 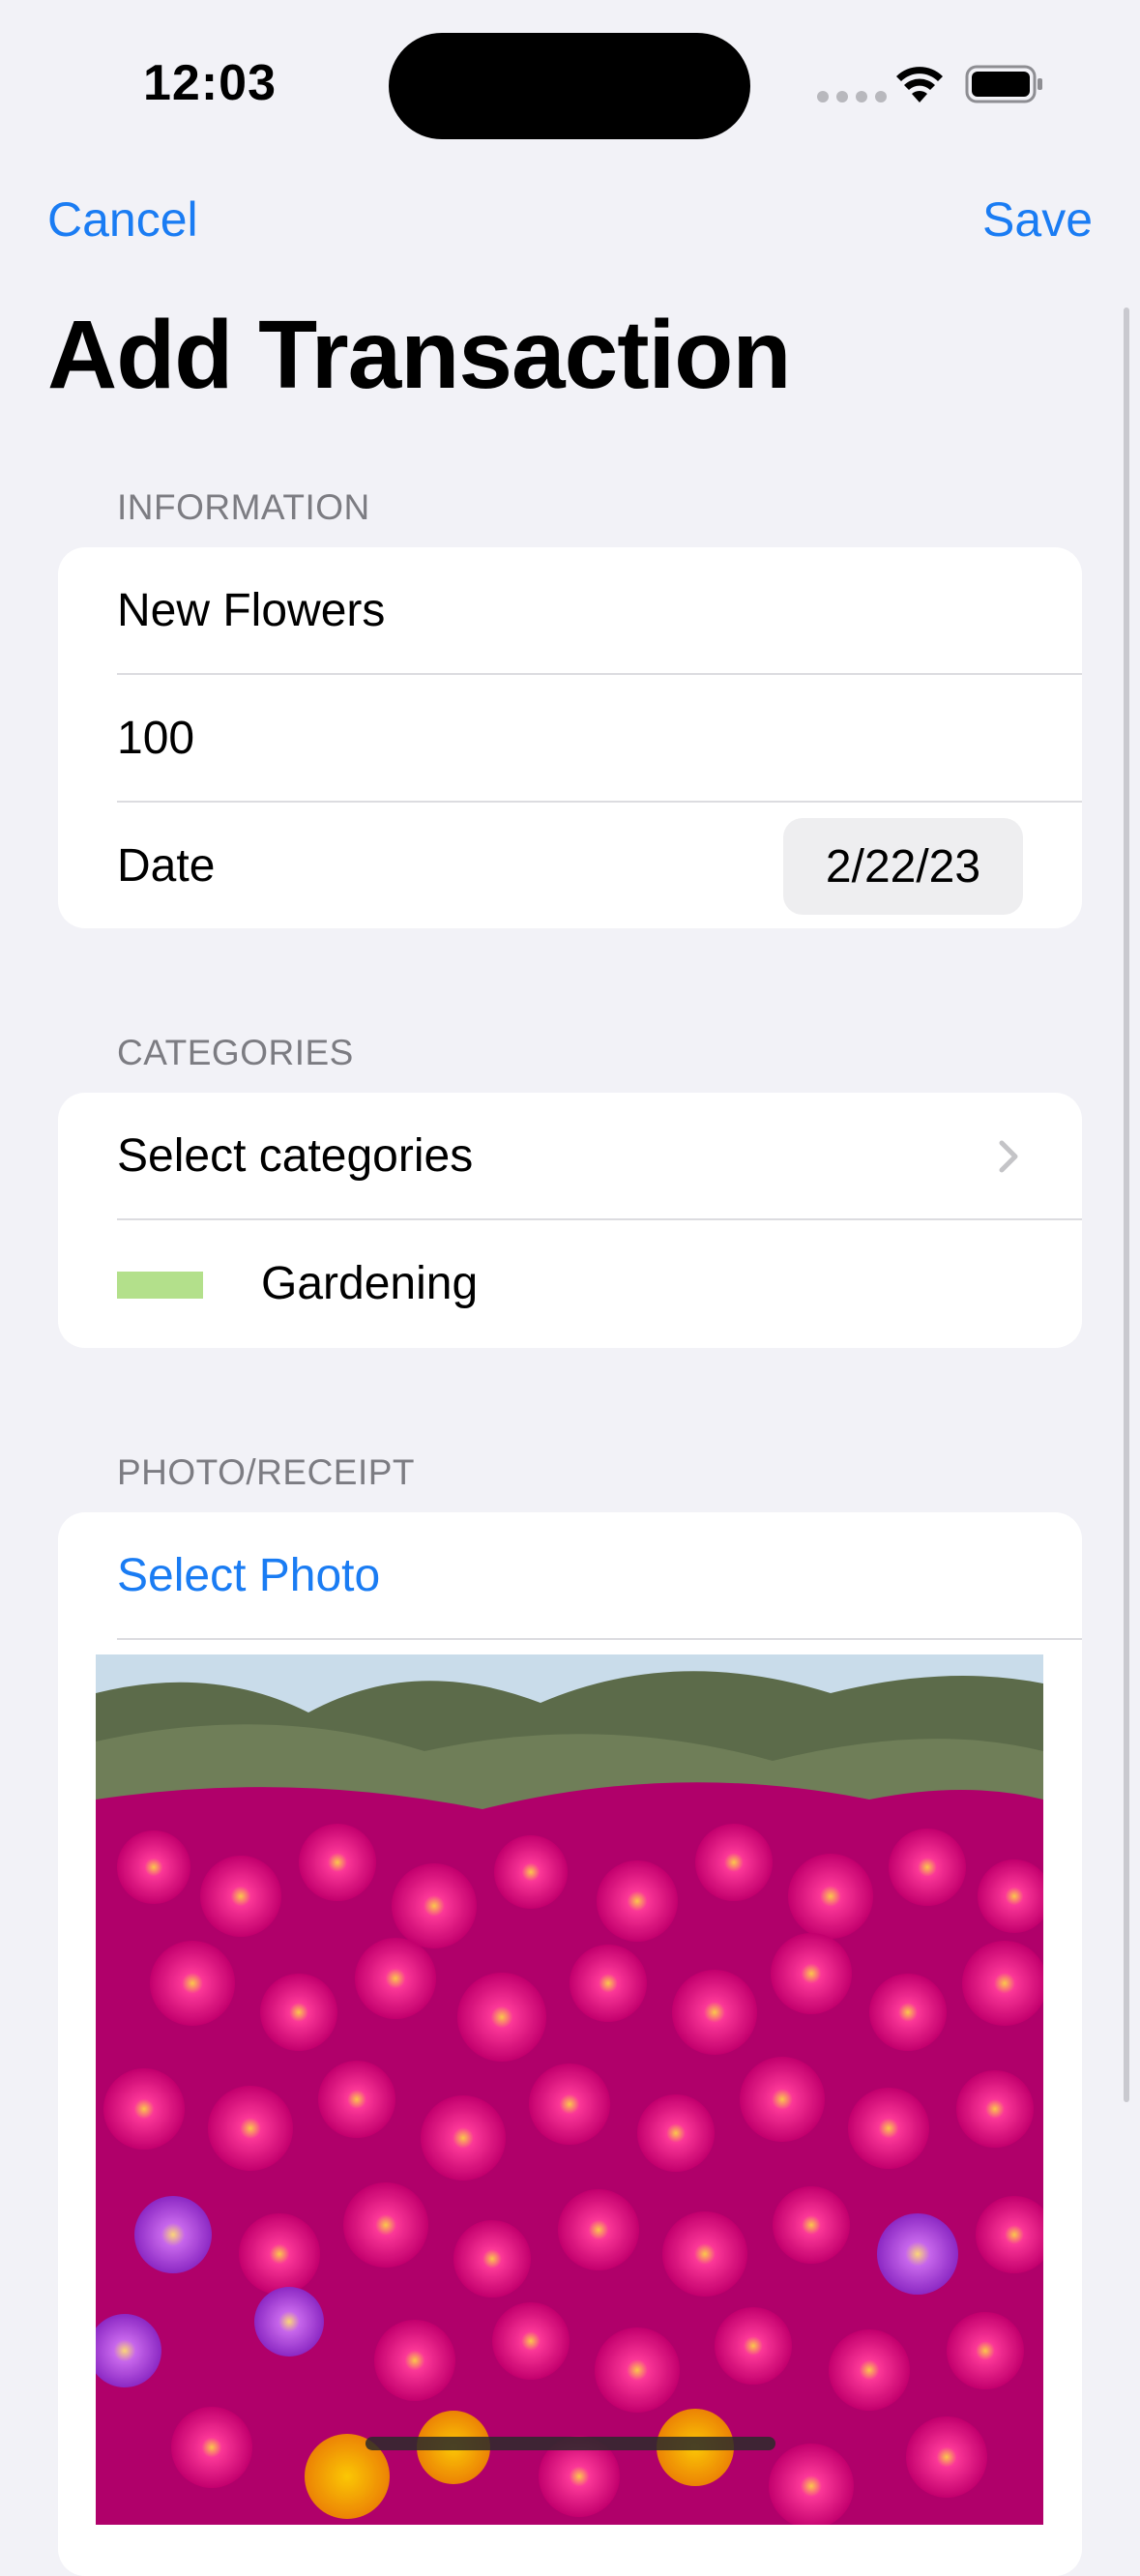 What do you see at coordinates (210, 83) in the screenshot?
I see `status-time: 12:03` at bounding box center [210, 83].